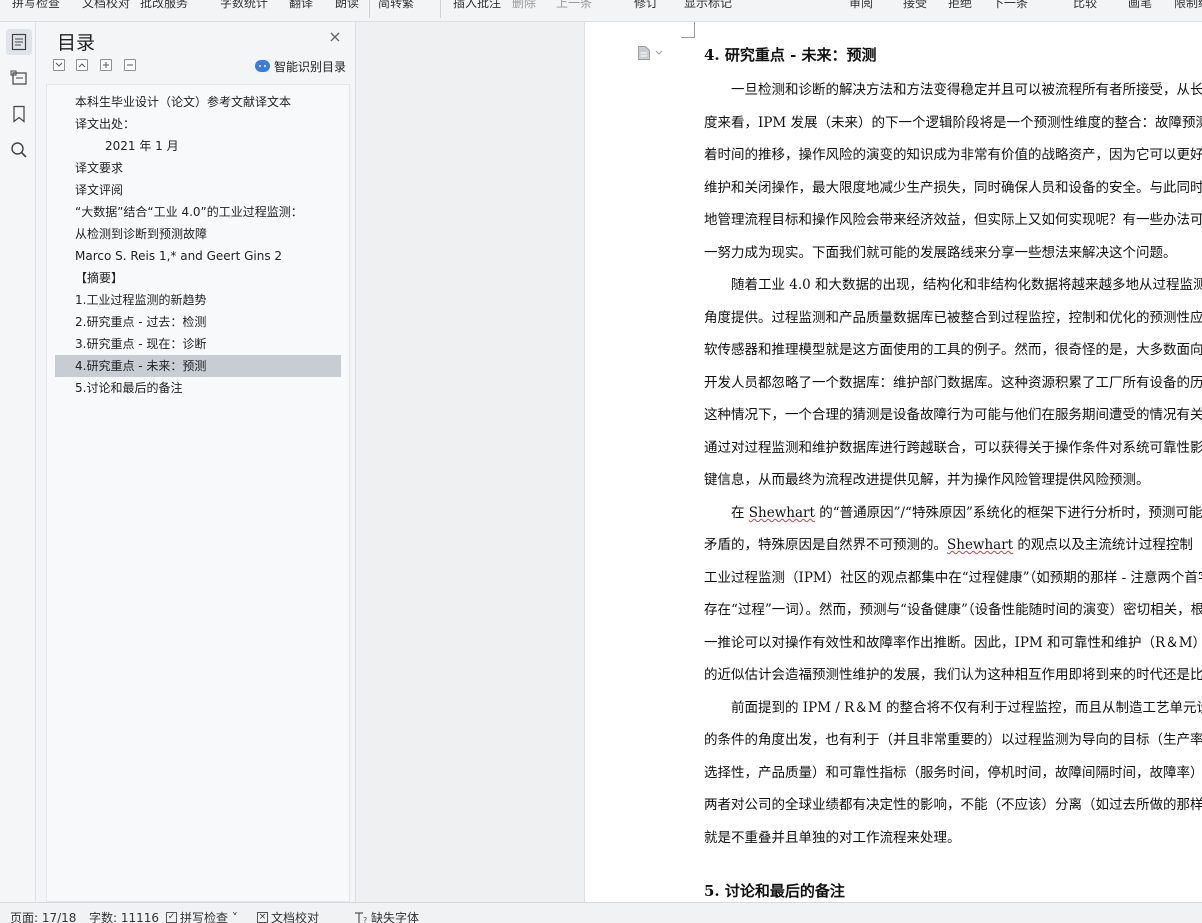  Describe the element at coordinates (825, 545) in the screenshot. I see `text-run: 矛盾的，特殊原因是自然界不可预测的。` at that location.